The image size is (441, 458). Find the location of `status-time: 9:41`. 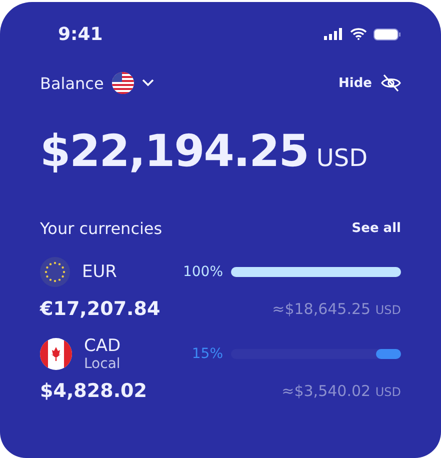

status-time: 9:41 is located at coordinates (80, 34).